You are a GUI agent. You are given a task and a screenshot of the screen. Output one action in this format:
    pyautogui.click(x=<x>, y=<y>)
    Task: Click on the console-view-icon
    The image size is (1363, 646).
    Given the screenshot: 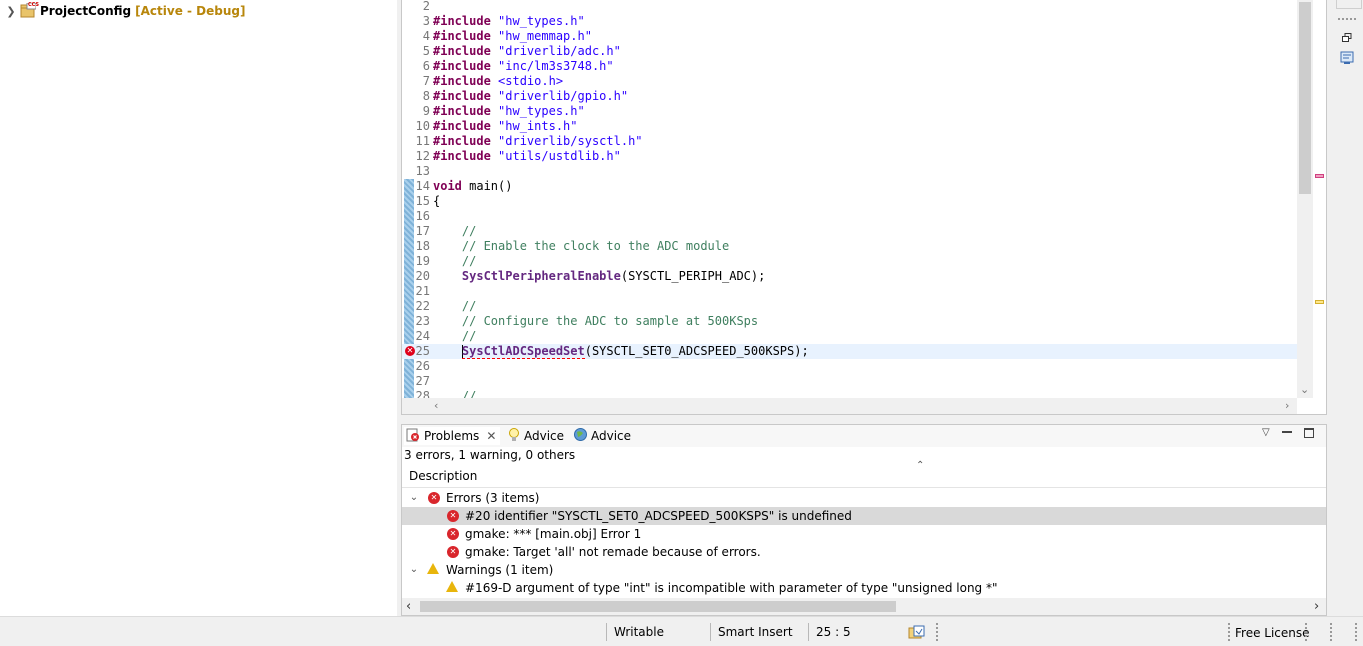 What is the action you would take?
    pyautogui.click(x=1347, y=58)
    